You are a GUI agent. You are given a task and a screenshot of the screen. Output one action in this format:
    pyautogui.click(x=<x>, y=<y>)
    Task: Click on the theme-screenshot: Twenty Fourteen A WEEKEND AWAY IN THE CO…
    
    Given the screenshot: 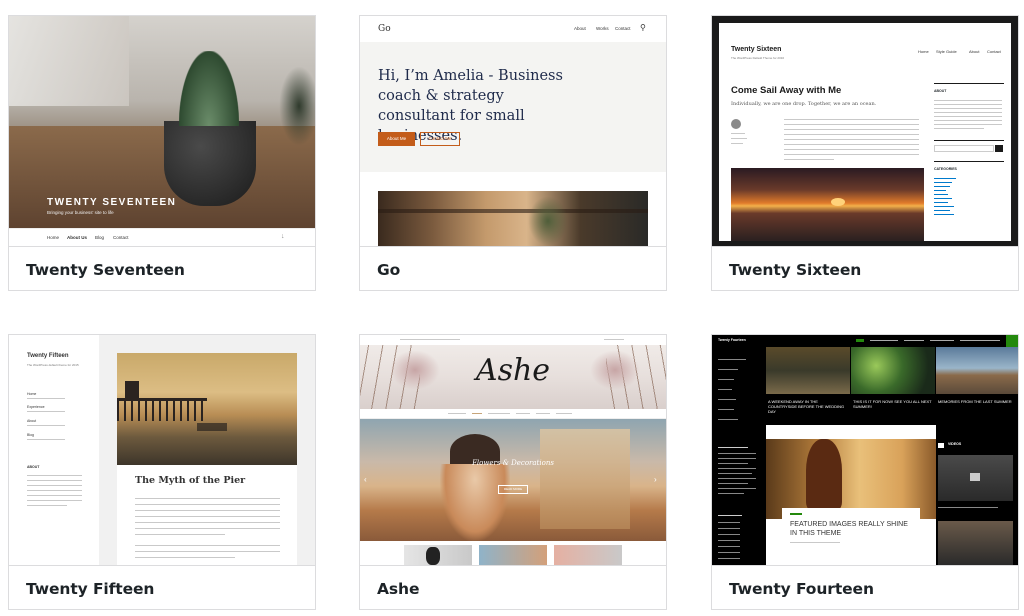 What is the action you would take?
    pyautogui.click(x=865, y=450)
    